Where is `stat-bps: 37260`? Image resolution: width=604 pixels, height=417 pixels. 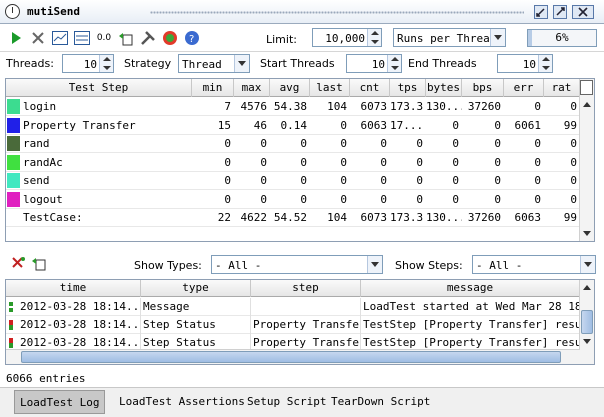
stat-bps: 37260 is located at coordinates (484, 217).